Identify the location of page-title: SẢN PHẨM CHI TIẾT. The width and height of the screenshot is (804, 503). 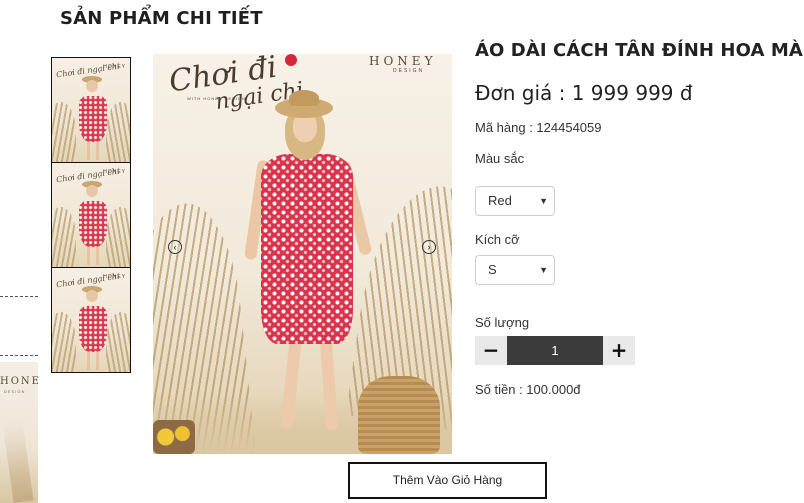
(161, 18).